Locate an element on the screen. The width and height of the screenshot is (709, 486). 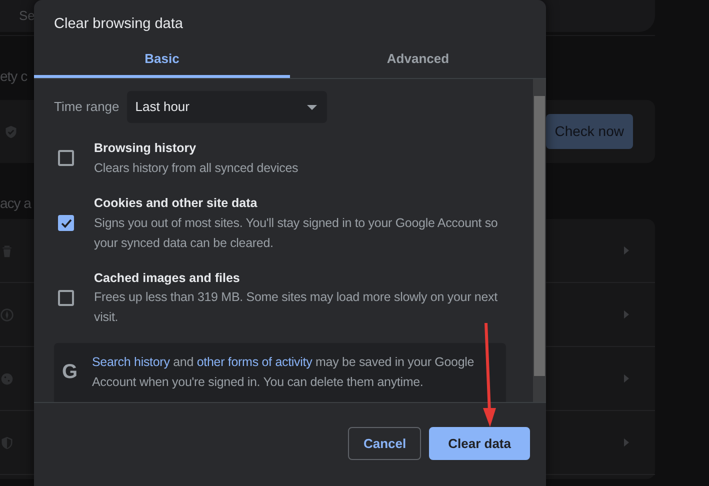
link: other forms of activity is located at coordinates (254, 362).